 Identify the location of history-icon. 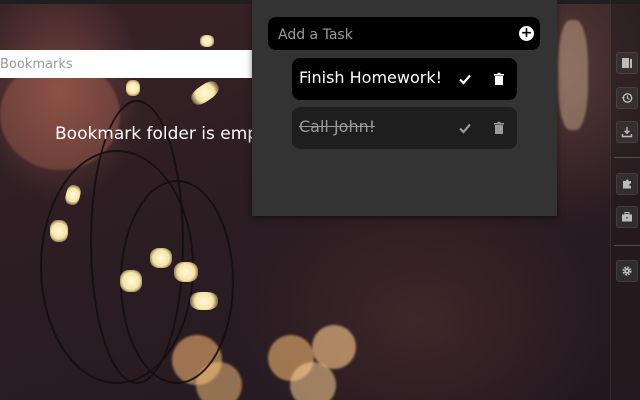
(627, 98).